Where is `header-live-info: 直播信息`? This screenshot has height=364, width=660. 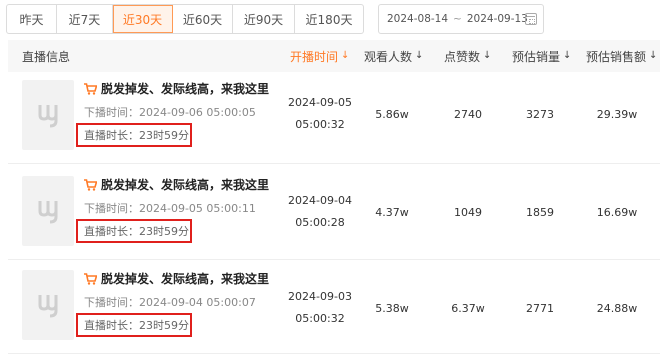
header-live-info: 直播信息 is located at coordinates (46, 56).